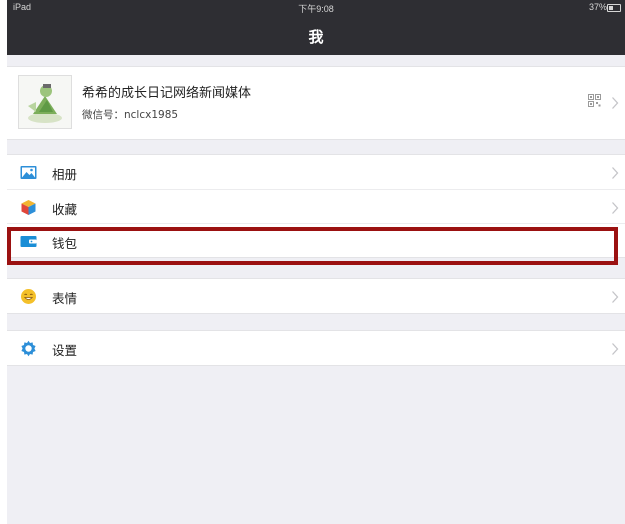 The height and width of the screenshot is (524, 625). Describe the element at coordinates (167, 93) in the screenshot. I see `profile-name: 希希的成长日记网络新闻媒体` at that location.